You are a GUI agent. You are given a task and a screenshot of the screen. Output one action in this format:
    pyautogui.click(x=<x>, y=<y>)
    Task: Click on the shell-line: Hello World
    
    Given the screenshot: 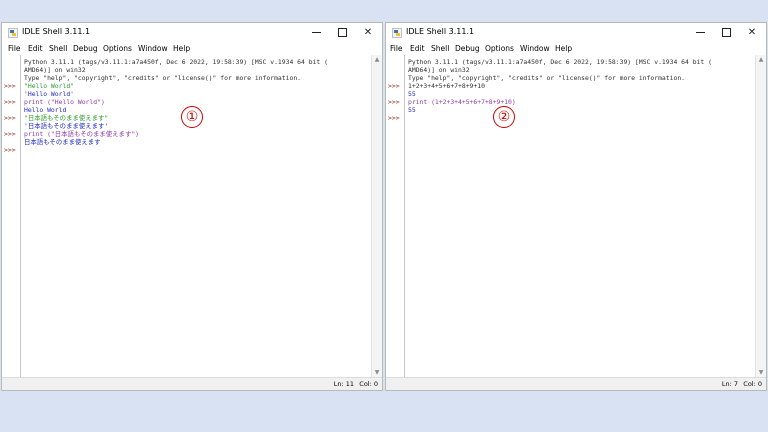 What is the action you would take?
    pyautogui.click(x=45, y=110)
    